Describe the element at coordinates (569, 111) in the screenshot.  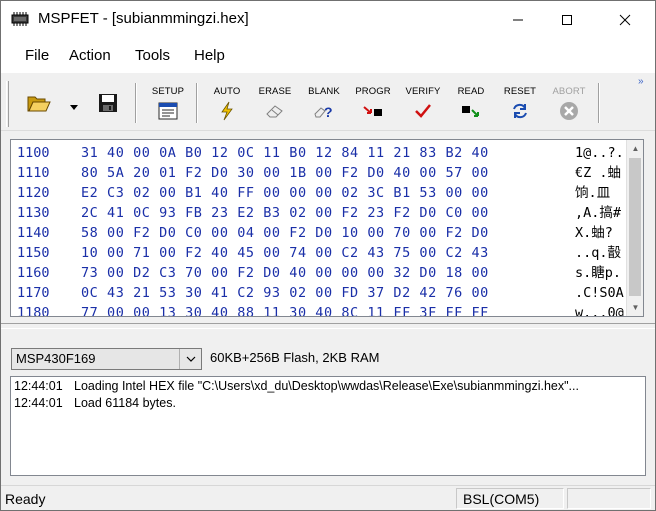
I see `abort-icon` at that location.